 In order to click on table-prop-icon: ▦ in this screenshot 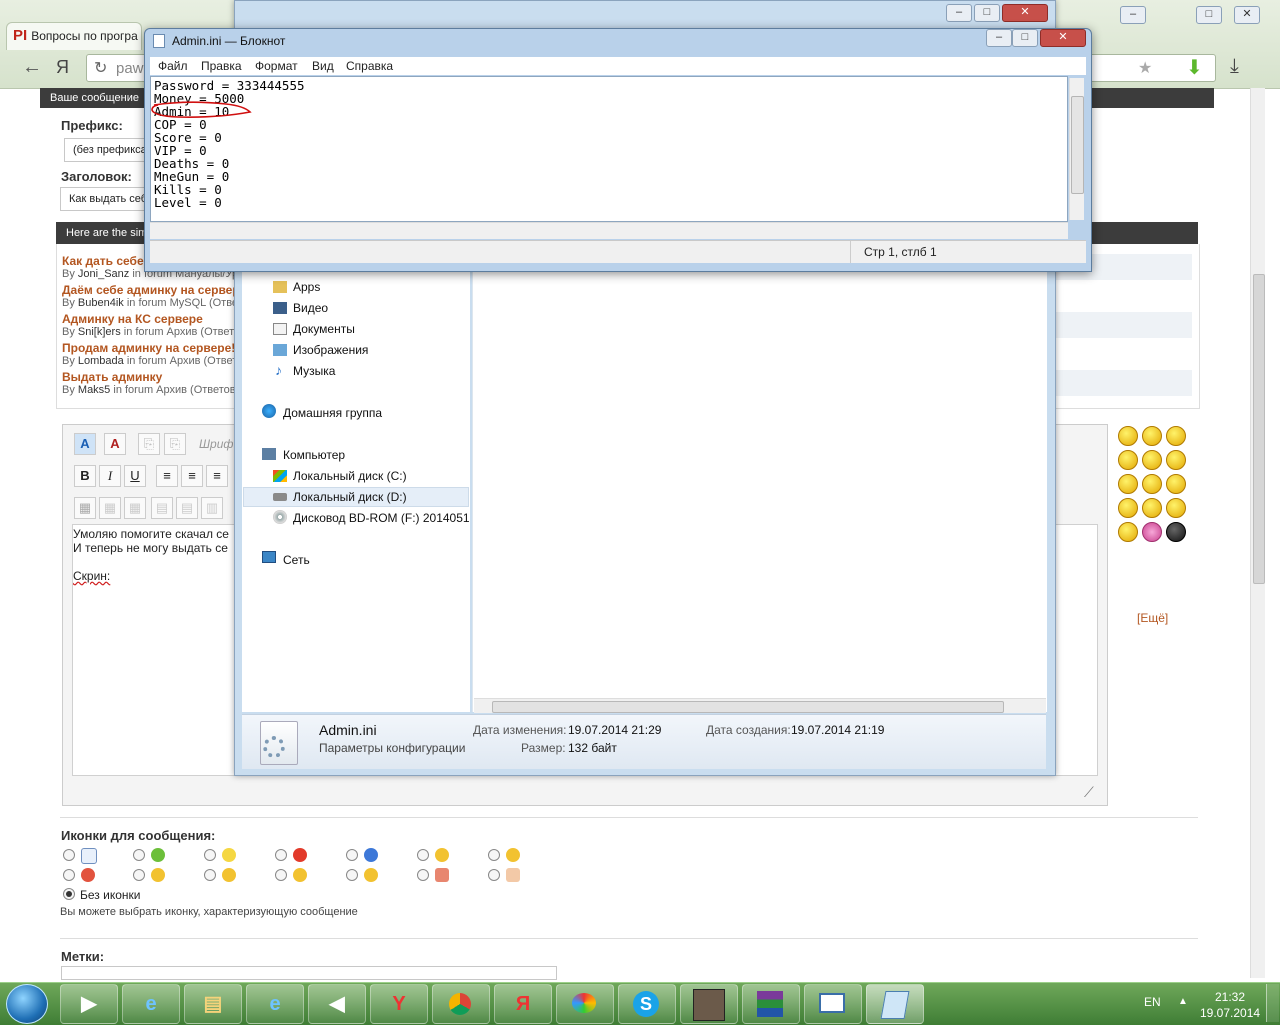, I will do `click(110, 508)`.